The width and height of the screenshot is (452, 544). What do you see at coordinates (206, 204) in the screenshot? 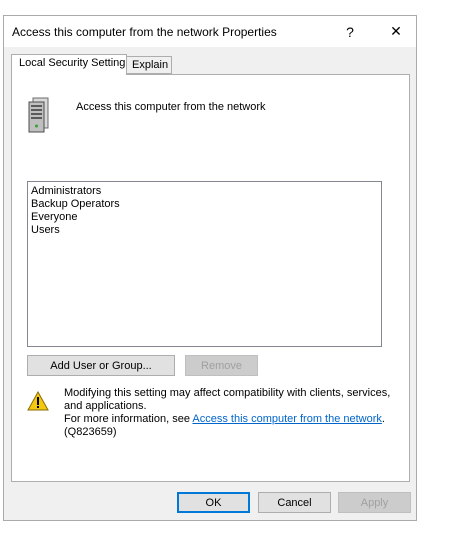
I see `list-item: Backup Operators` at bounding box center [206, 204].